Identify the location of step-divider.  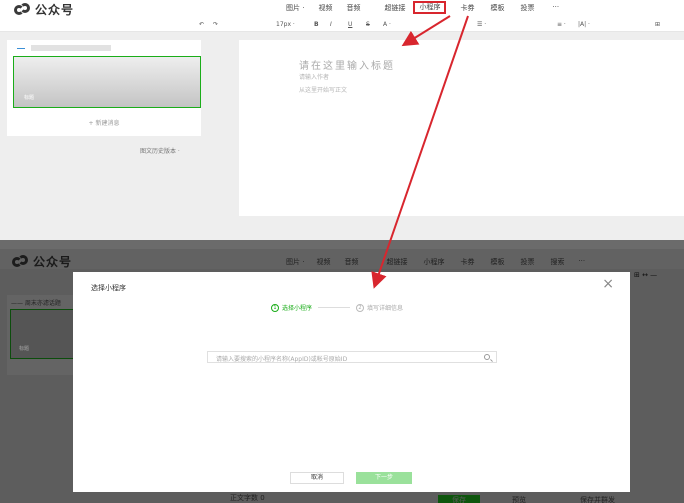
(334, 307).